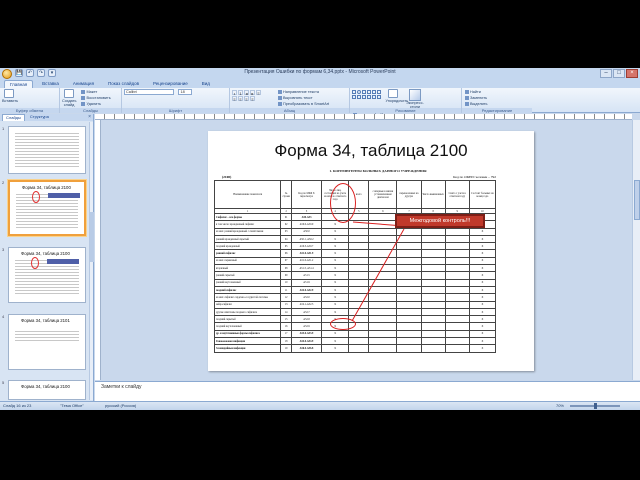 The width and height of the screenshot is (640, 480). Describe the element at coordinates (286, 319) in the screenshot. I see `table-cell: 15` at that location.